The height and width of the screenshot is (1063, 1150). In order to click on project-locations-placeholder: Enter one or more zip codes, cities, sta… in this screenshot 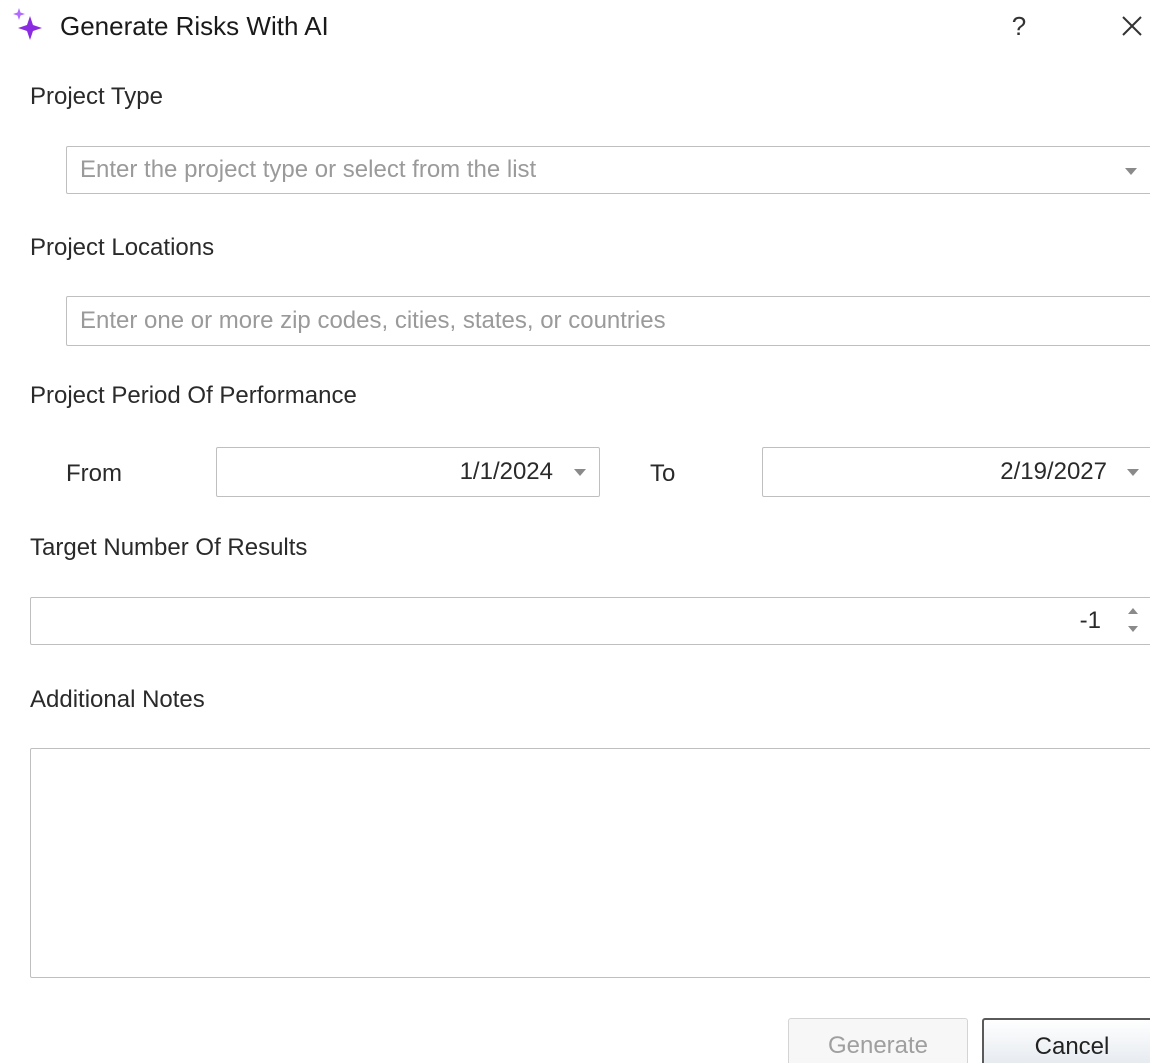, I will do `click(373, 320)`.